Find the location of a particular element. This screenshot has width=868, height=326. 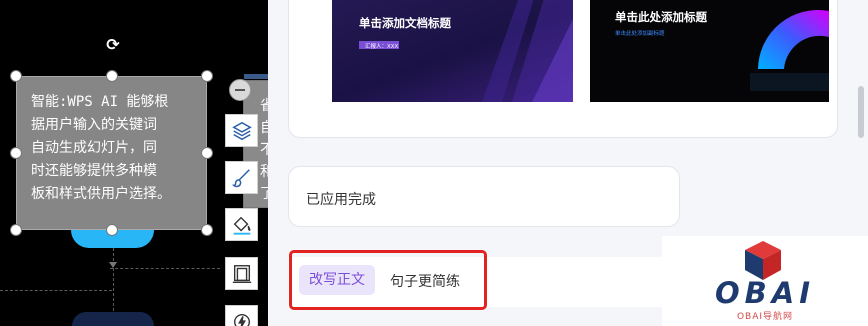

template-subtitle: 单击此处添加副标题 is located at coordinates (640, 34).